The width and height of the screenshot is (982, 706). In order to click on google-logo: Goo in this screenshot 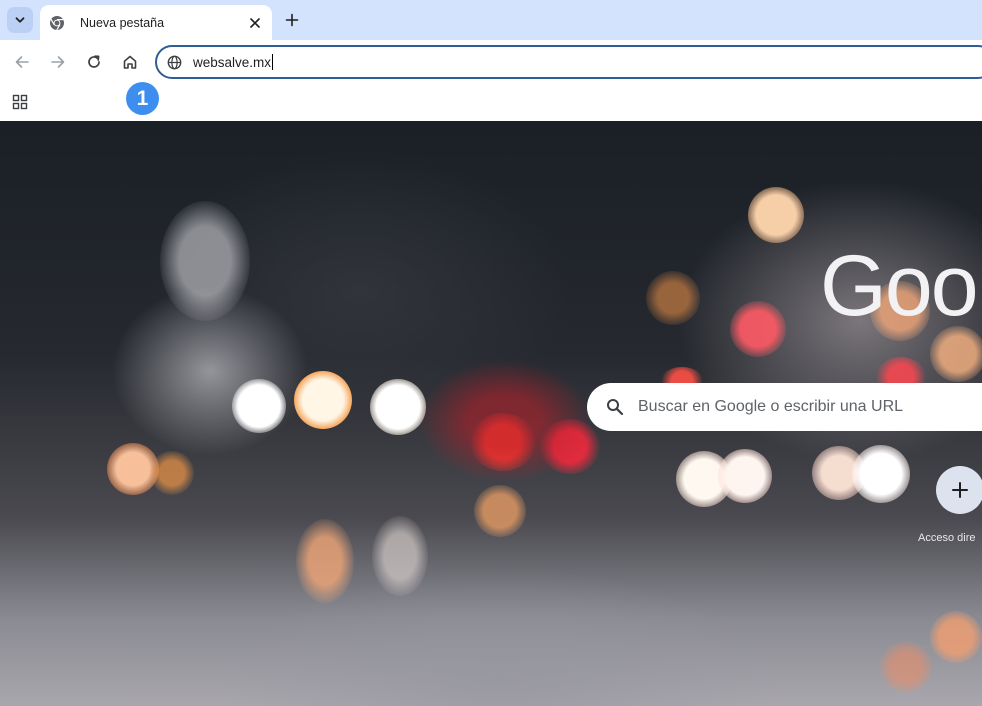, I will do `click(899, 286)`.